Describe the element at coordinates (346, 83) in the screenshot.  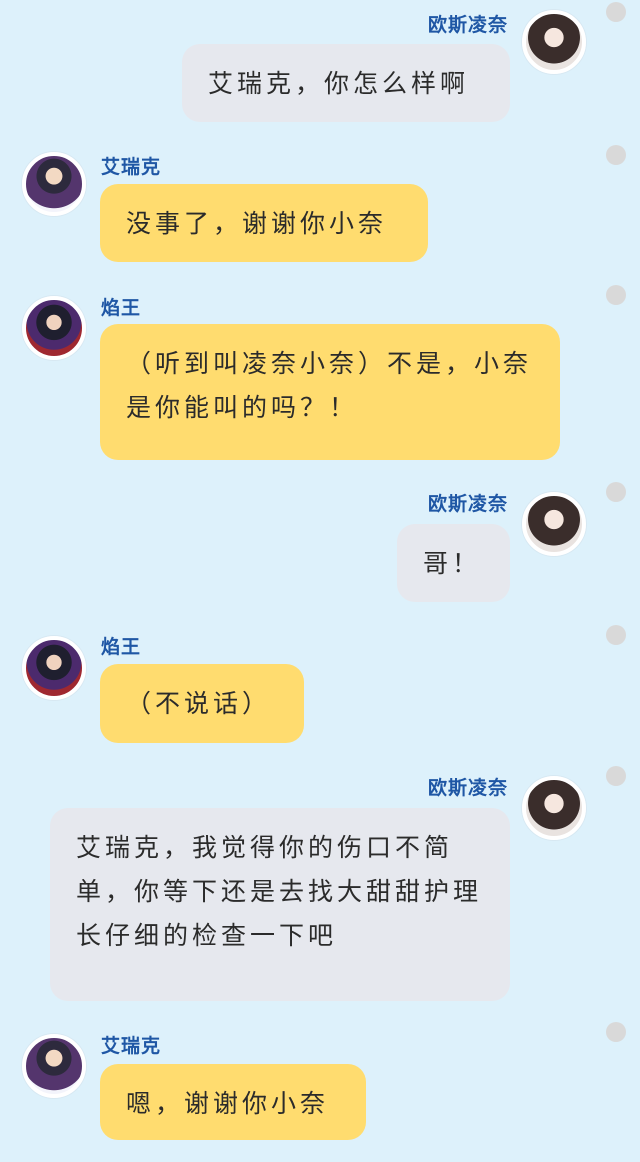
I see `message-bubble: 艾瑞克，你怎么样啊` at that location.